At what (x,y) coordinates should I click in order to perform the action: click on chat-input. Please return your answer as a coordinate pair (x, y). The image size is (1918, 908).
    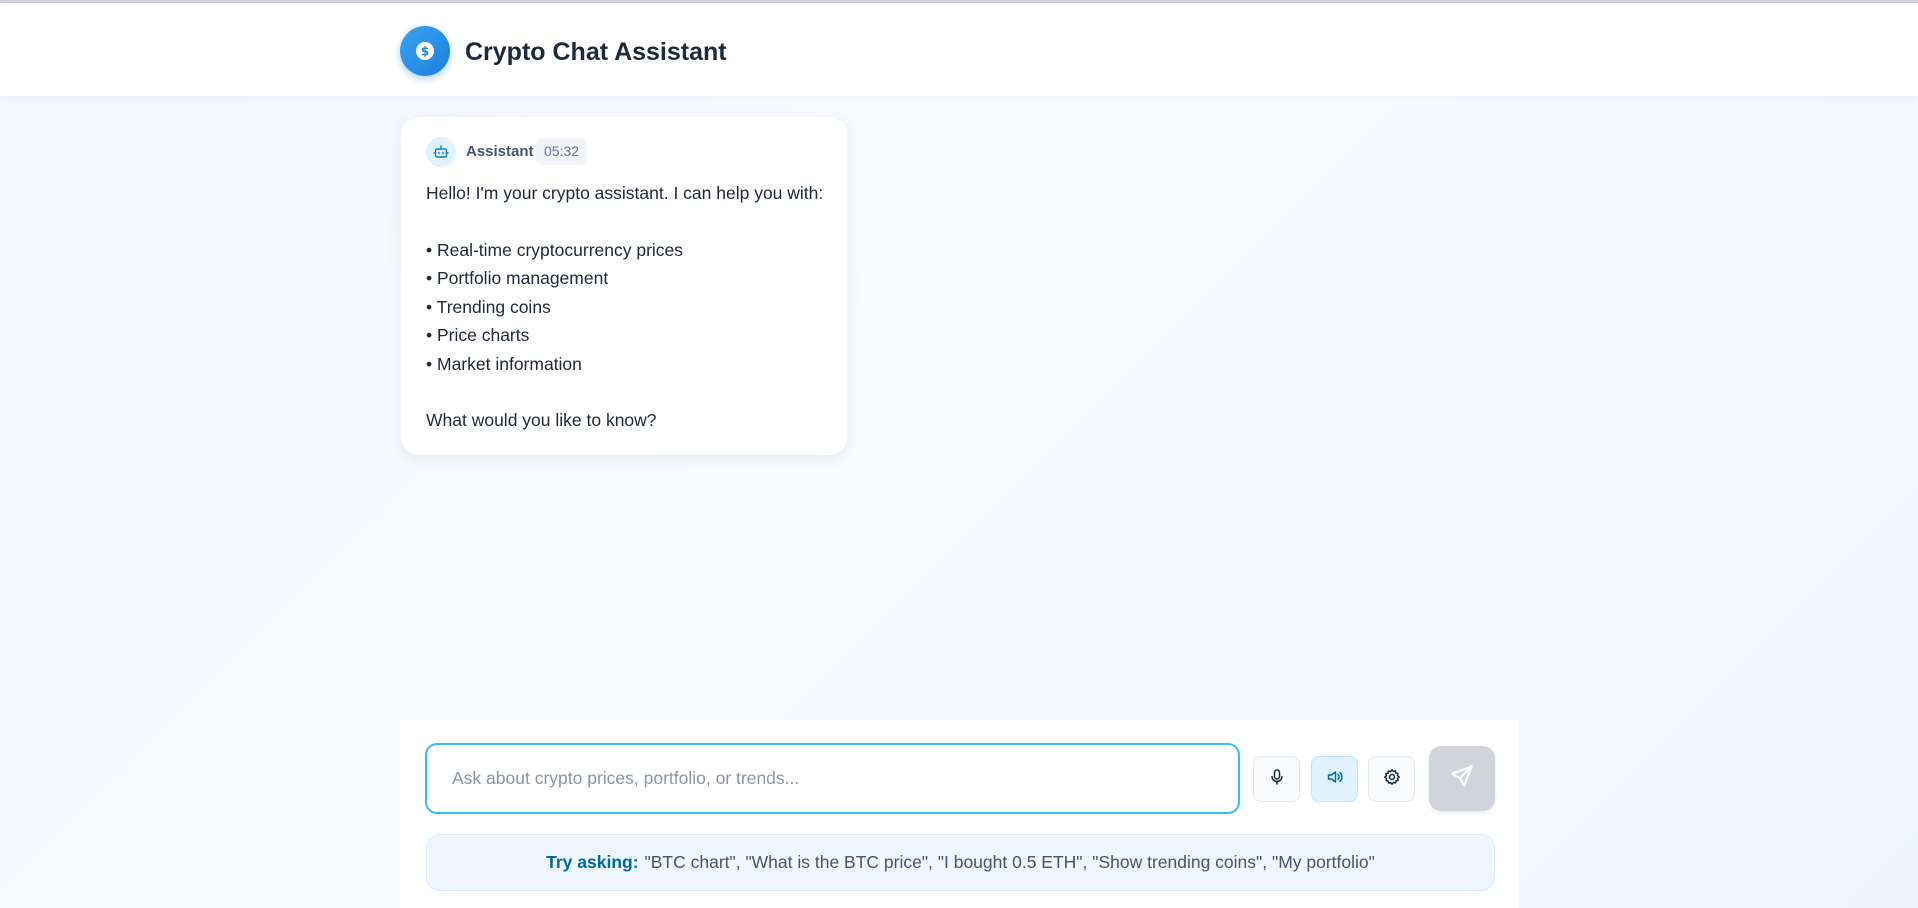
    Looking at the image, I should click on (832, 778).